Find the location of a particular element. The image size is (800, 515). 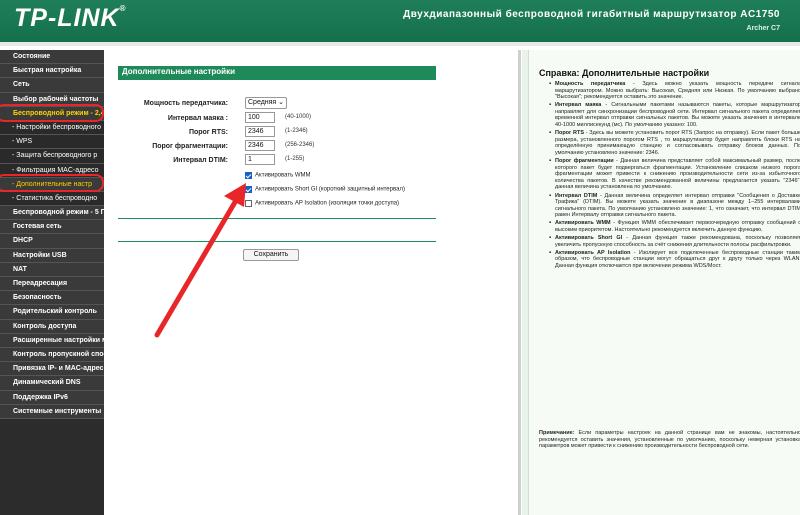

beacon-label: Интервал маяка : is located at coordinates (197, 118).